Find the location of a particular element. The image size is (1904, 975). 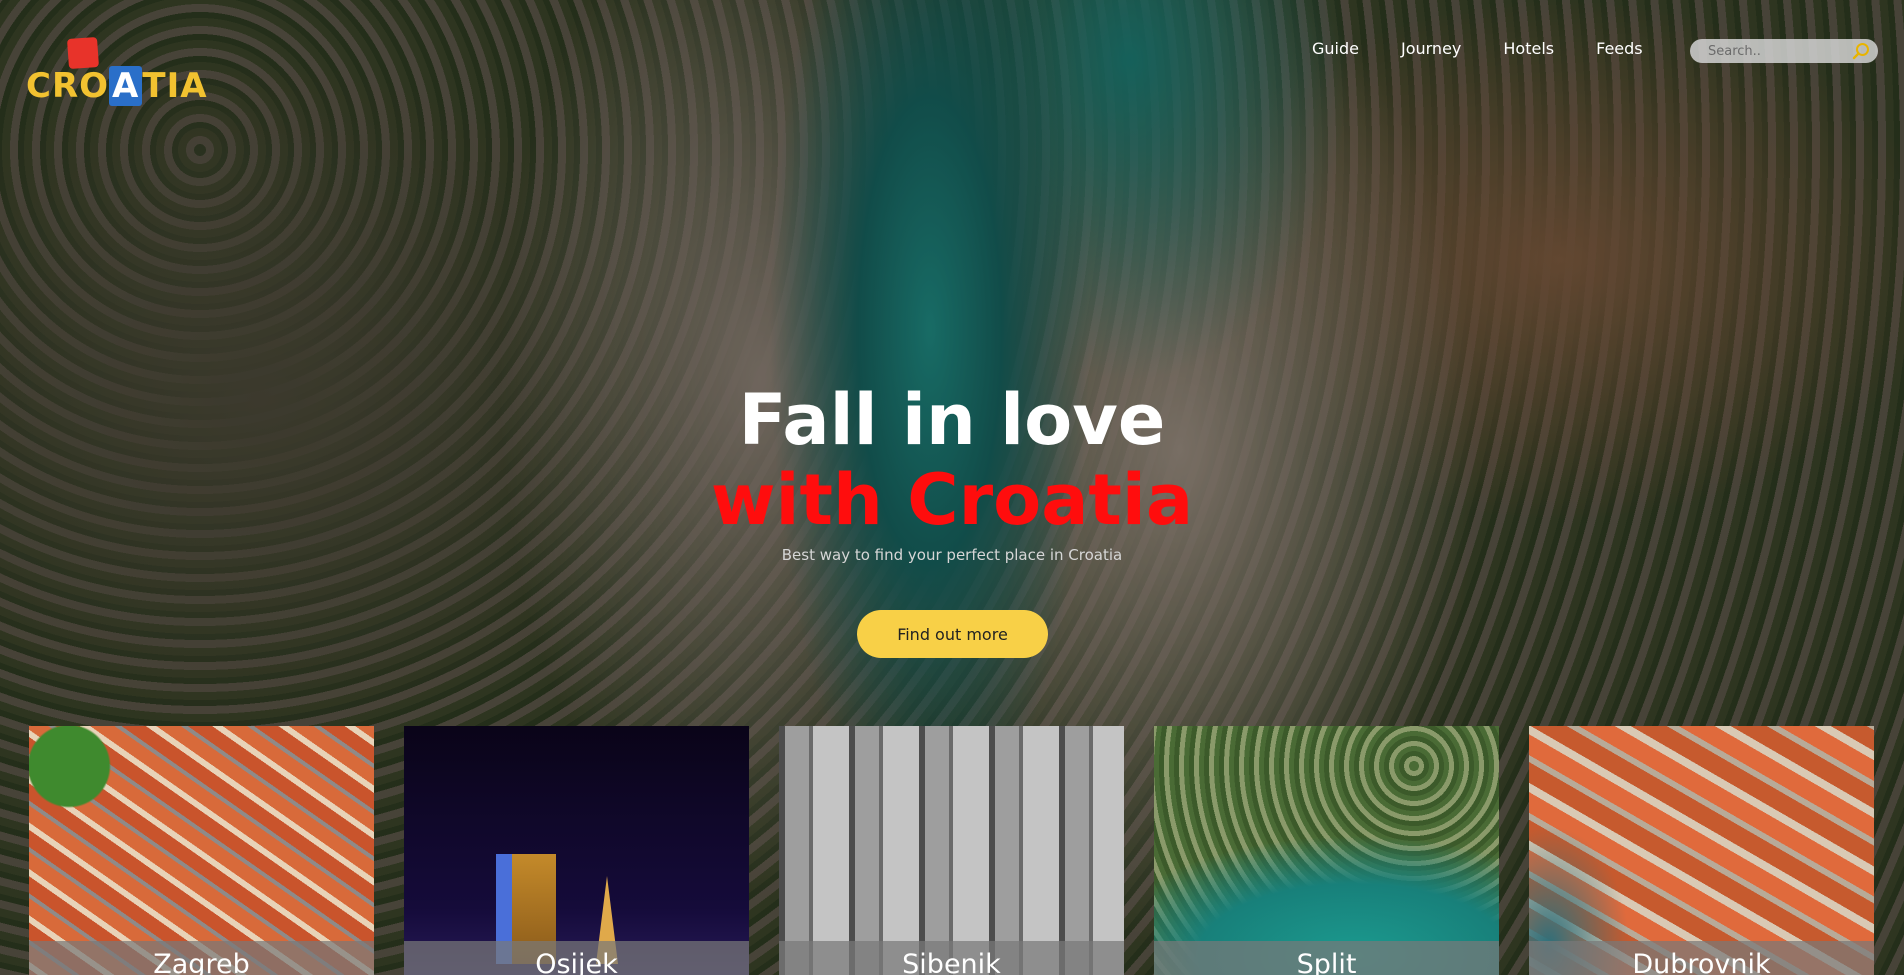

logo-mark-icon is located at coordinates (83, 53).